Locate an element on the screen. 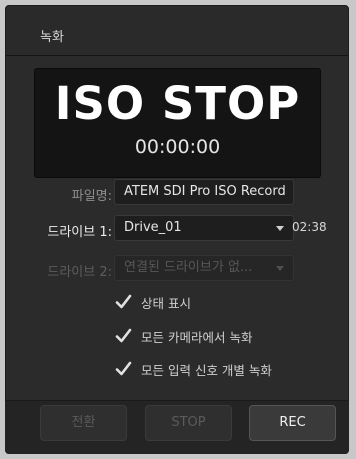  record-timecode: 00:00:00 is located at coordinates (177, 147).